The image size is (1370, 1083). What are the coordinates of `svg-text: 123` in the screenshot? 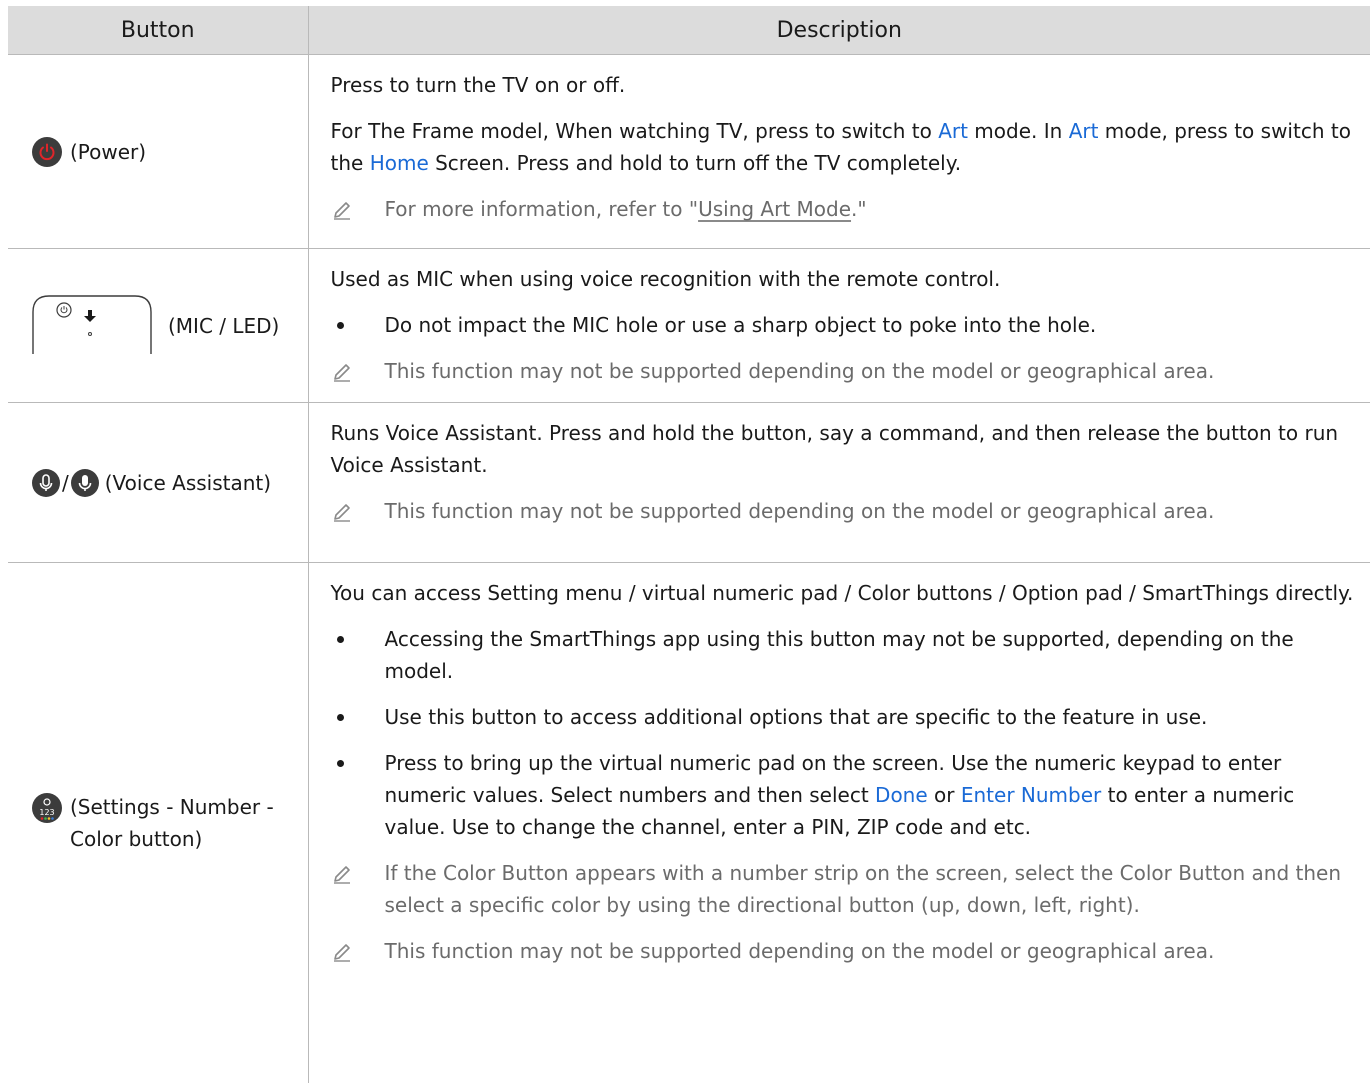 It's located at (46, 812).